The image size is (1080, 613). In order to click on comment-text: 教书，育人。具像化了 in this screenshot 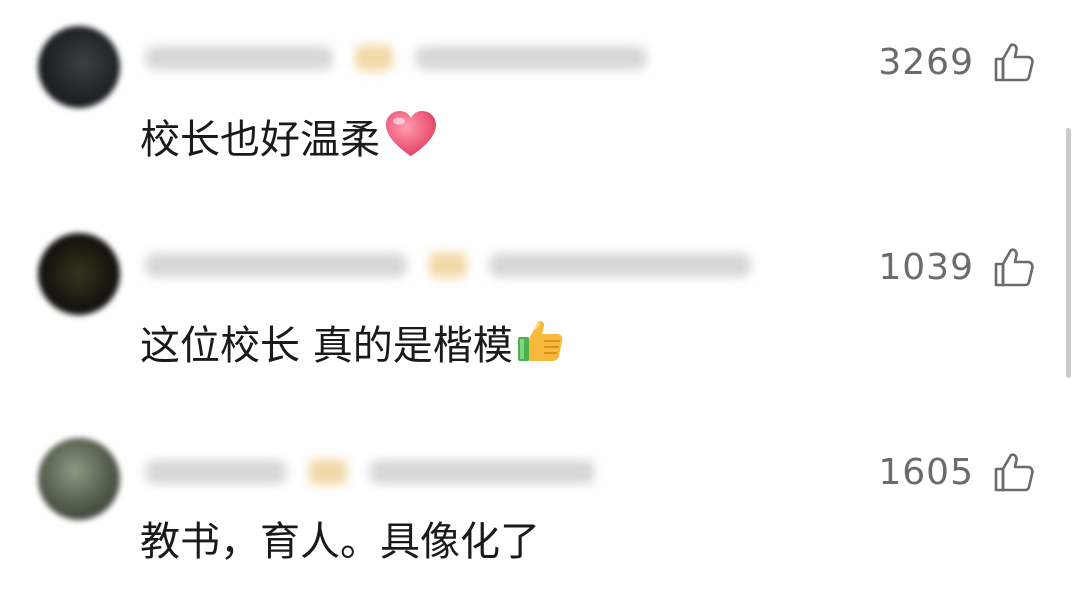, I will do `click(340, 542)`.